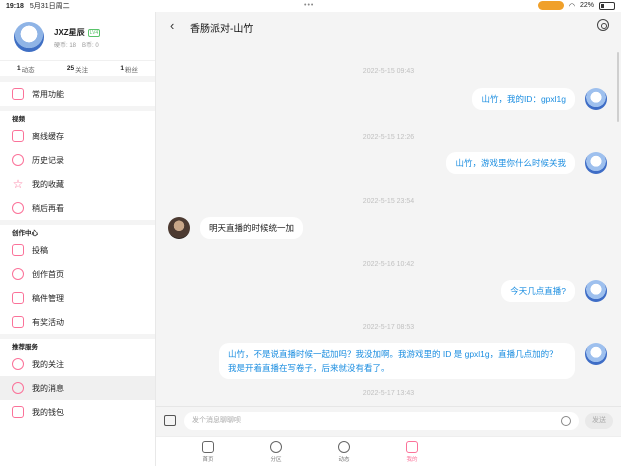  Describe the element at coordinates (172, 25) in the screenshot. I see `back-icon: ‹` at that location.